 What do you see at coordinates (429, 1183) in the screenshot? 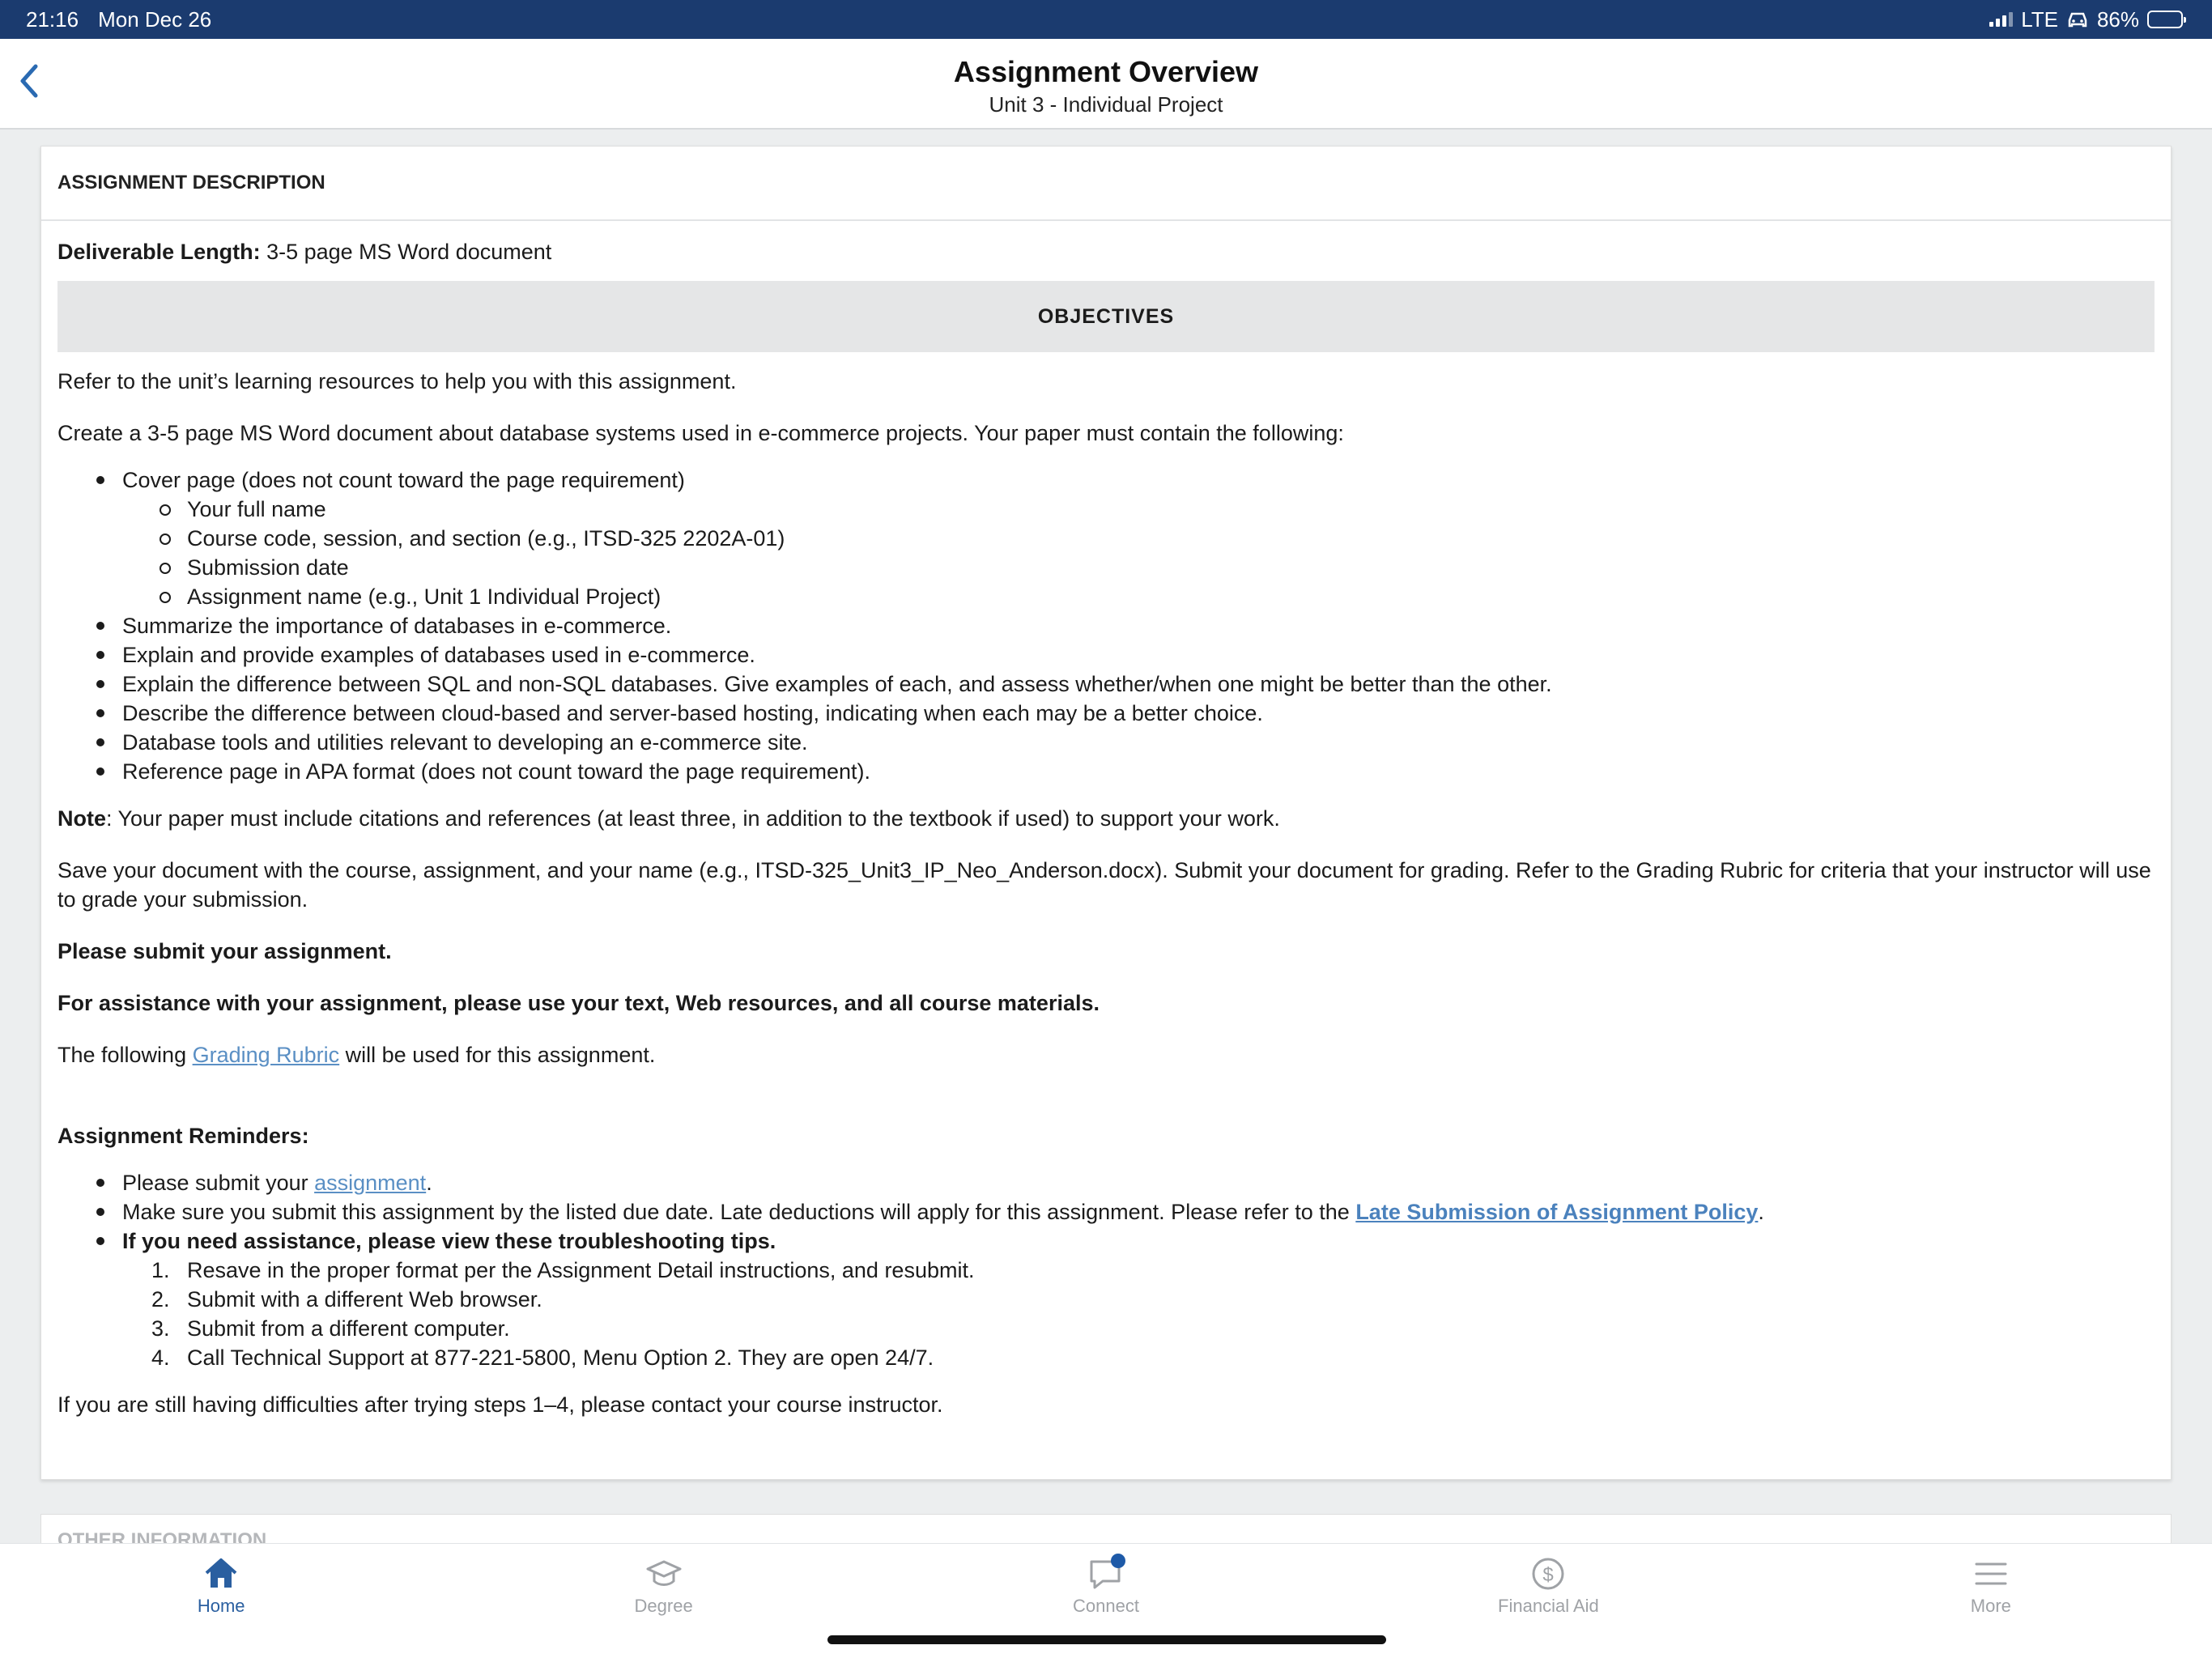
I see `reminder-submit-suffix: .` at bounding box center [429, 1183].